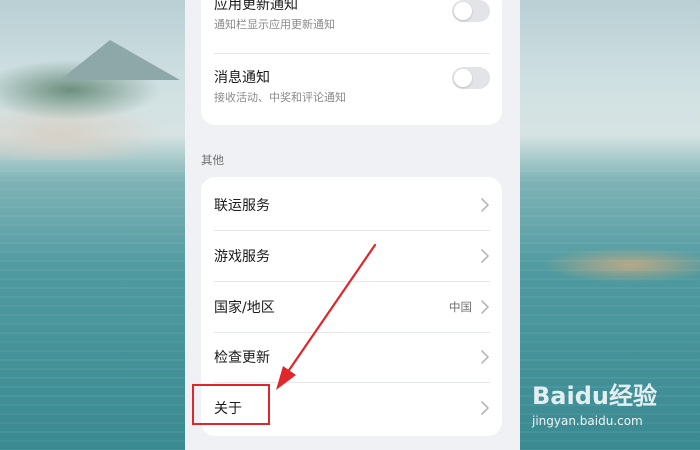 The image size is (700, 450). What do you see at coordinates (242, 257) in the screenshot?
I see `list-item-label: 游戏服务` at bounding box center [242, 257].